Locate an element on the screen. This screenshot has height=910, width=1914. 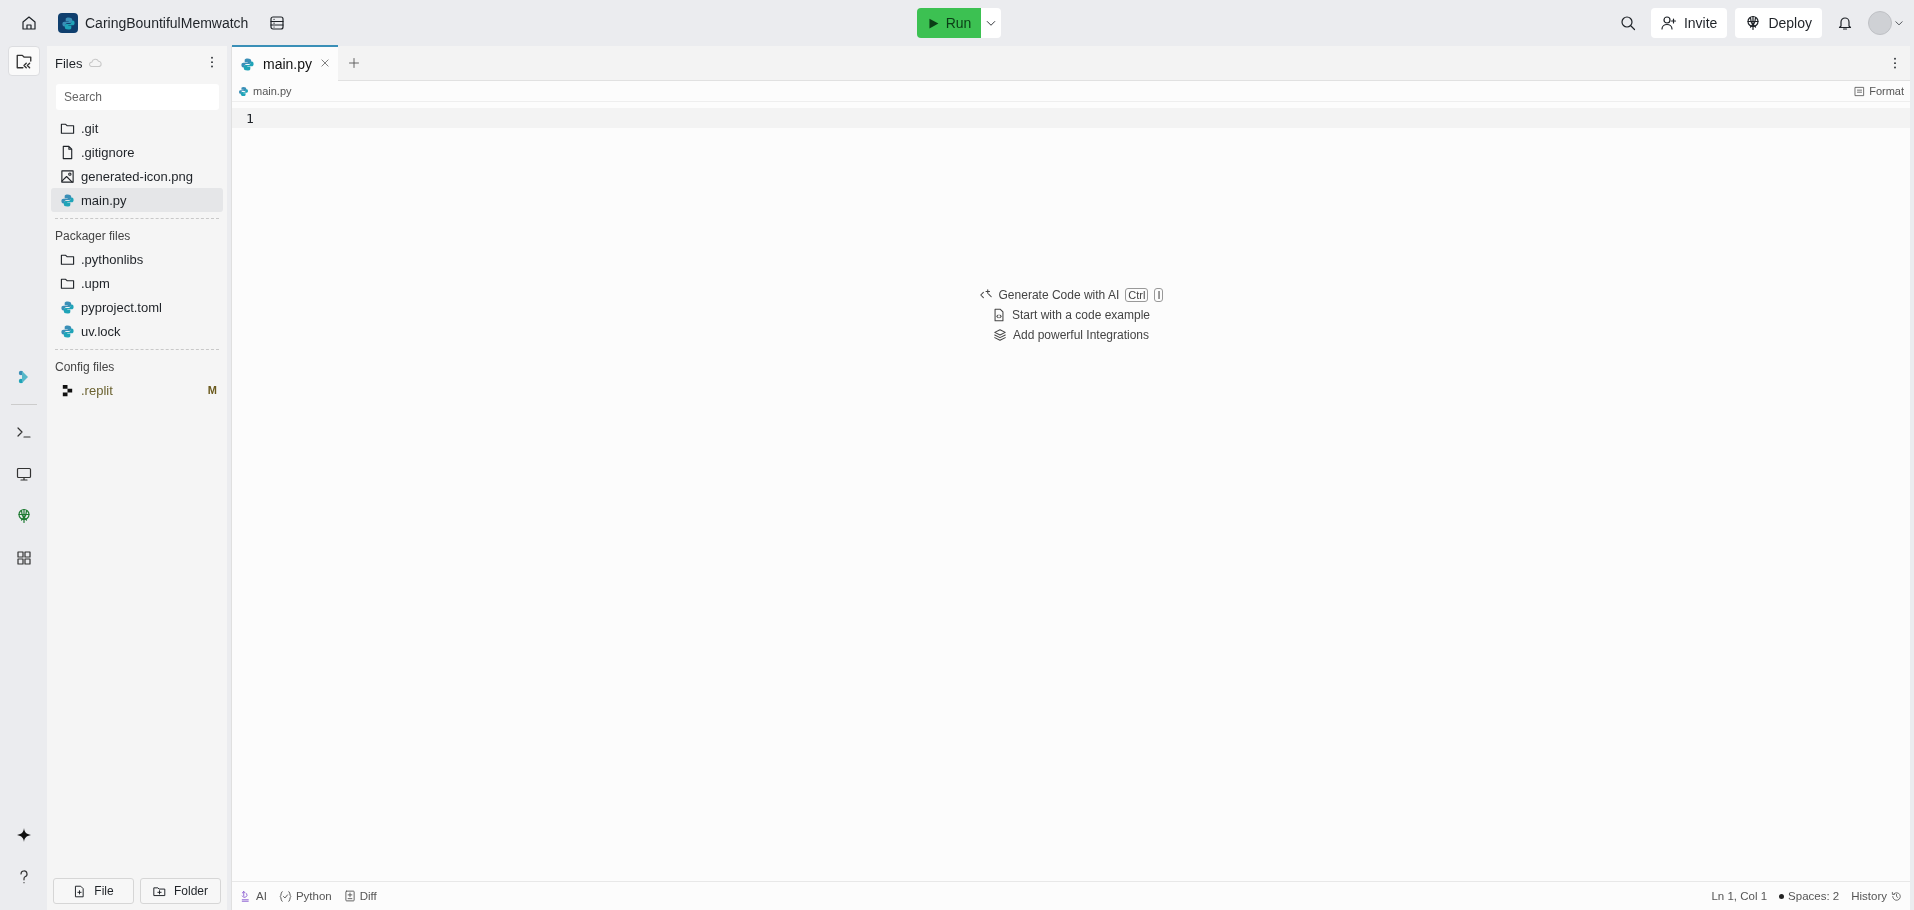
grid-icon is located at coordinates (23, 558).